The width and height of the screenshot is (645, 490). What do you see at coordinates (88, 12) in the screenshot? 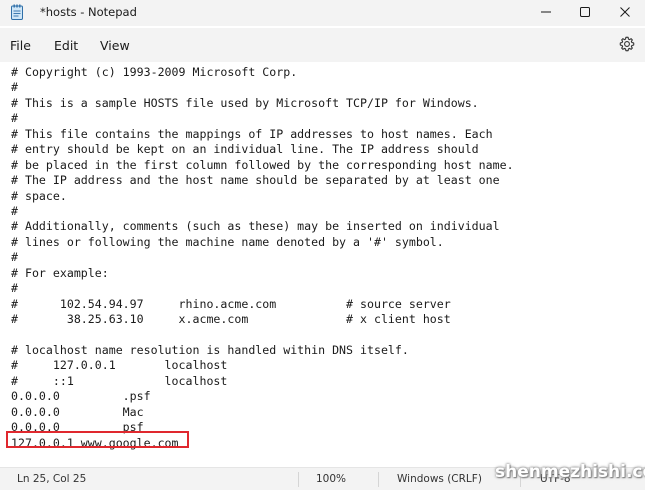
I see `window-title: *hosts - Notepad` at bounding box center [88, 12].